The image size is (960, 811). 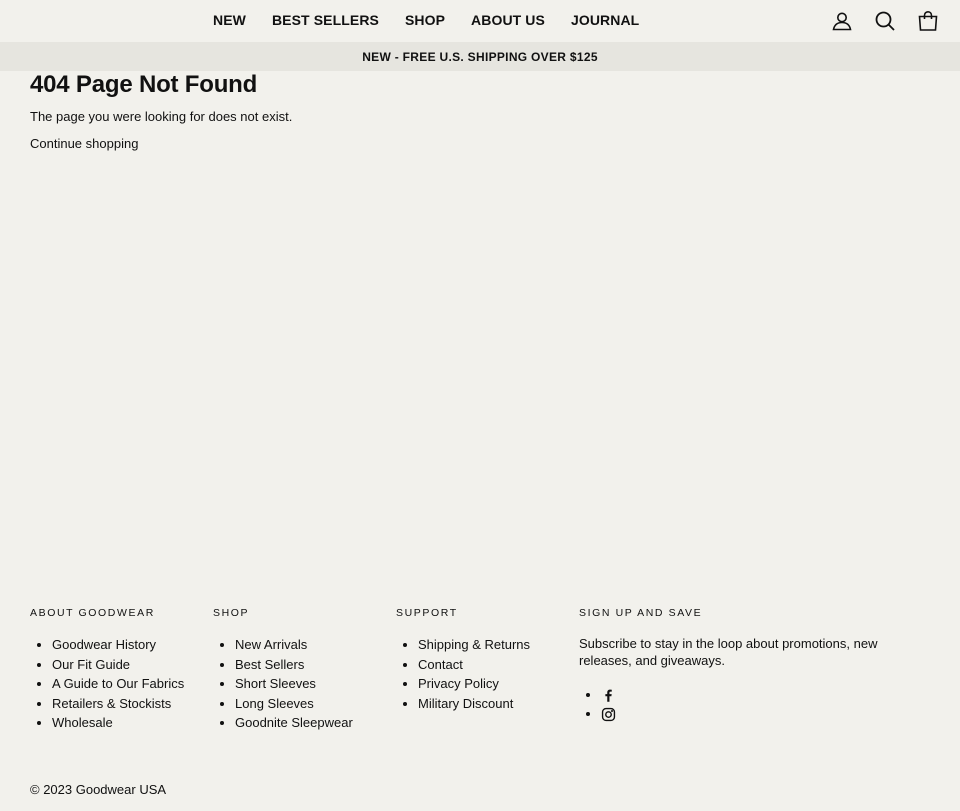 I want to click on search-icon, so click(x=885, y=21).